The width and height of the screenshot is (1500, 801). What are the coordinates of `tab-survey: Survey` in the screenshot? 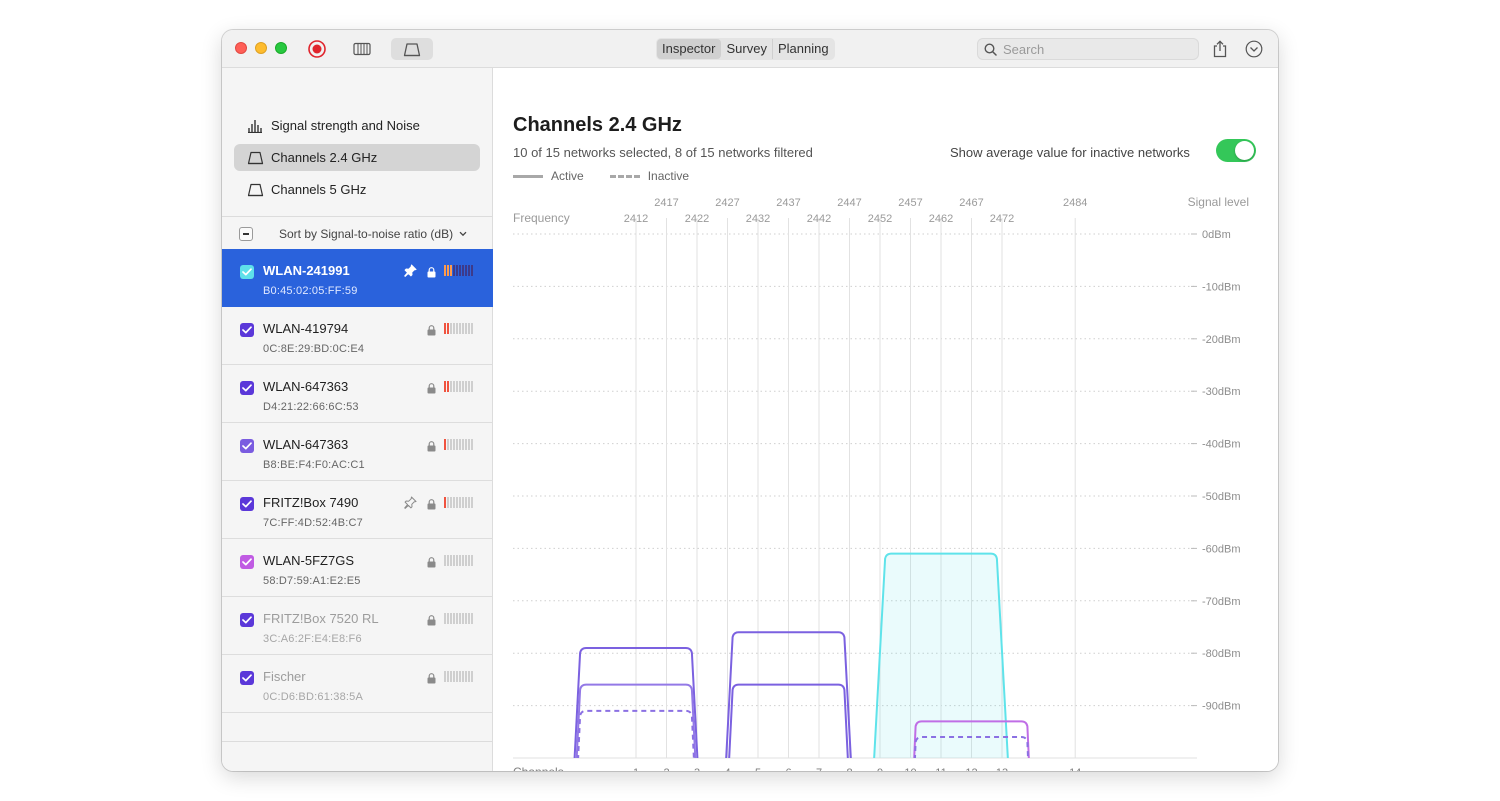 It's located at (747, 49).